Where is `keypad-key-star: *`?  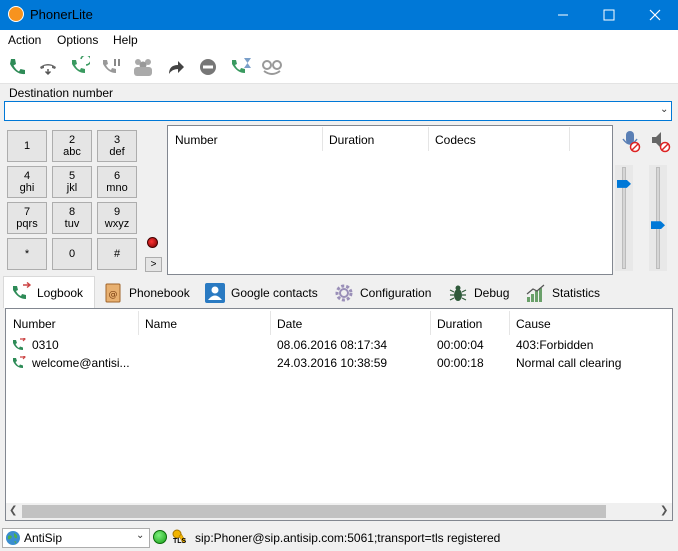
keypad-key-star: * is located at coordinates (27, 254).